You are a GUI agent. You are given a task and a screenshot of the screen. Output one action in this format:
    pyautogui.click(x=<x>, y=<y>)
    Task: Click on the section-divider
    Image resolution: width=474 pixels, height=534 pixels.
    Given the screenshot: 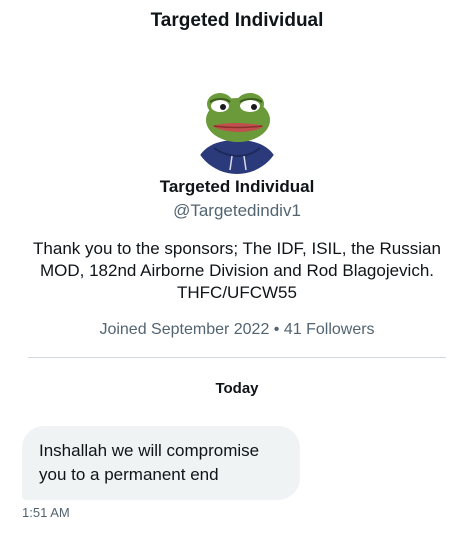 What is the action you would take?
    pyautogui.click(x=237, y=357)
    